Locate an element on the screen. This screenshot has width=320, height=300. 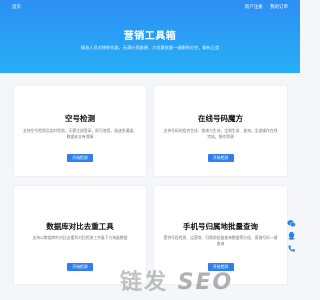
page-subtitle: 精准人员对接转化路，无满分思路便，大批量批量—键删掉对空，剩有正道 is located at coordinates (150, 47).